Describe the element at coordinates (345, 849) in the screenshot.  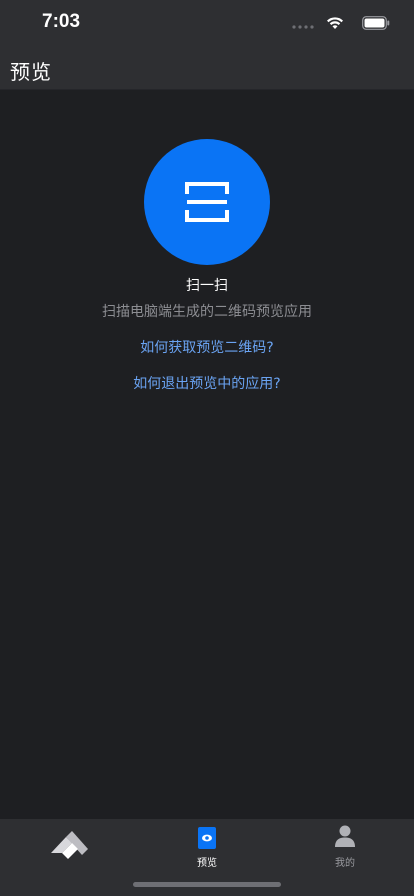
I see `tab-mine: 我的` at that location.